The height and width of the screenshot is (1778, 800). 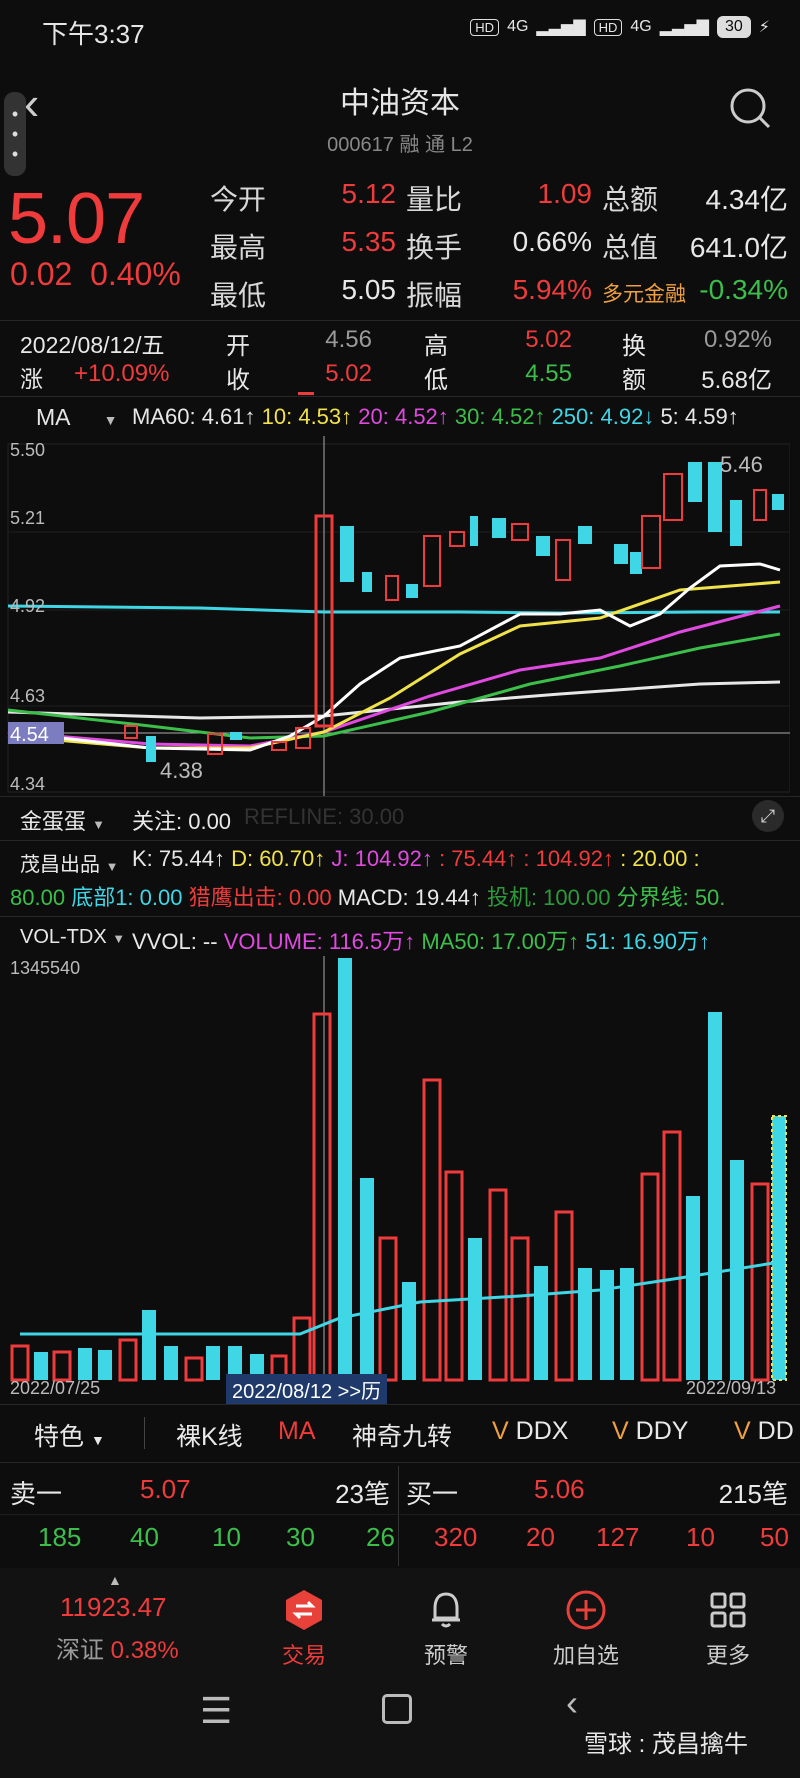 I want to click on home-icon, so click(x=397, y=1709).